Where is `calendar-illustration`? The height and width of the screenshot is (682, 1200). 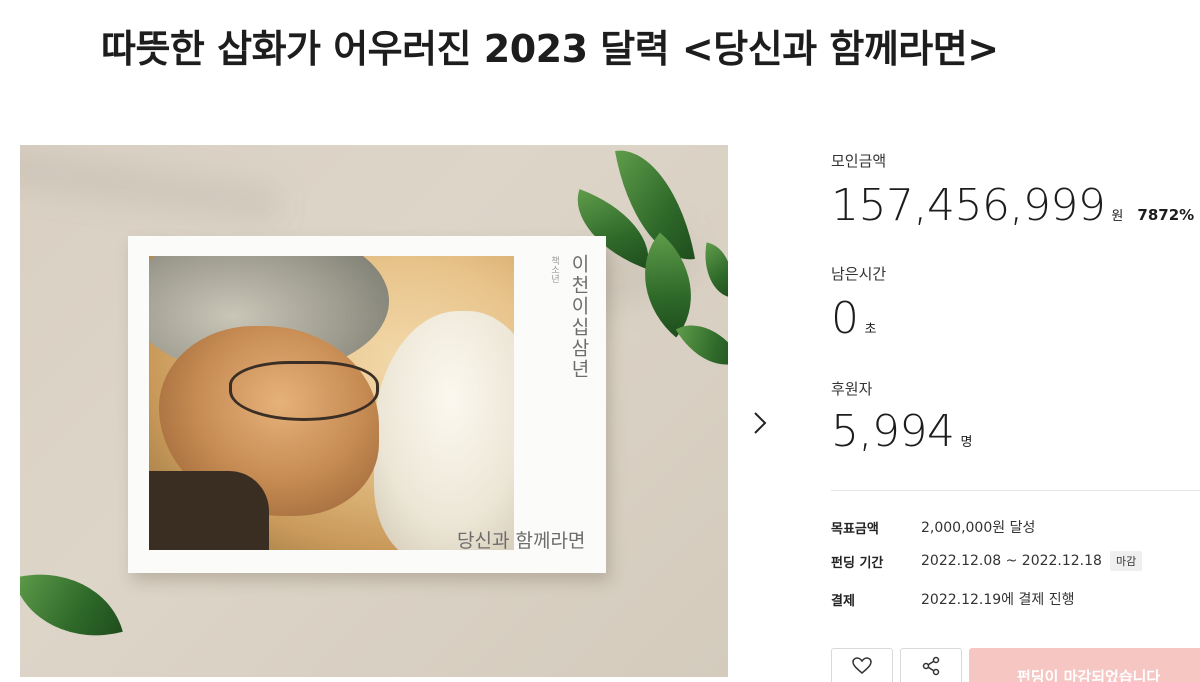 calendar-illustration is located at coordinates (331, 403).